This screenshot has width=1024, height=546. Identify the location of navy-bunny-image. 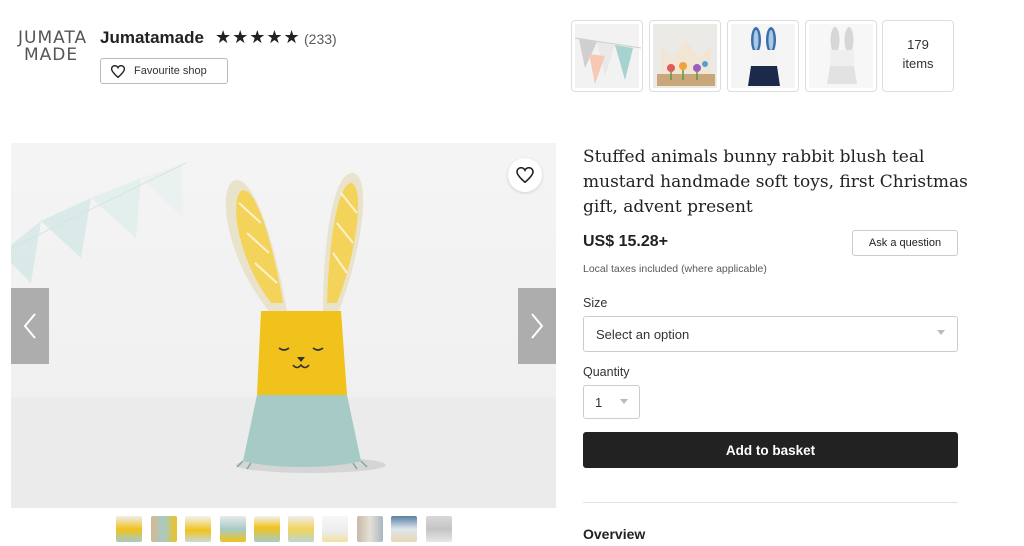
(764, 56).